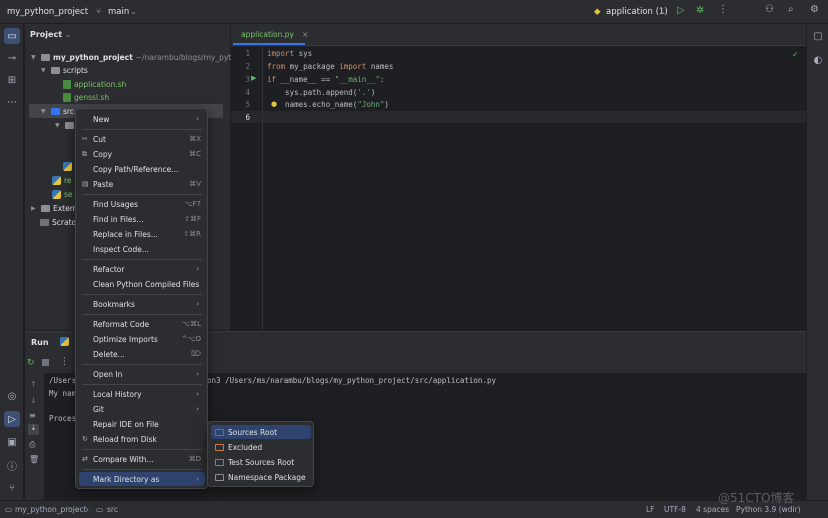  Describe the element at coordinates (64, 125) in the screenshot. I see `tree-item-package: ▼` at that location.